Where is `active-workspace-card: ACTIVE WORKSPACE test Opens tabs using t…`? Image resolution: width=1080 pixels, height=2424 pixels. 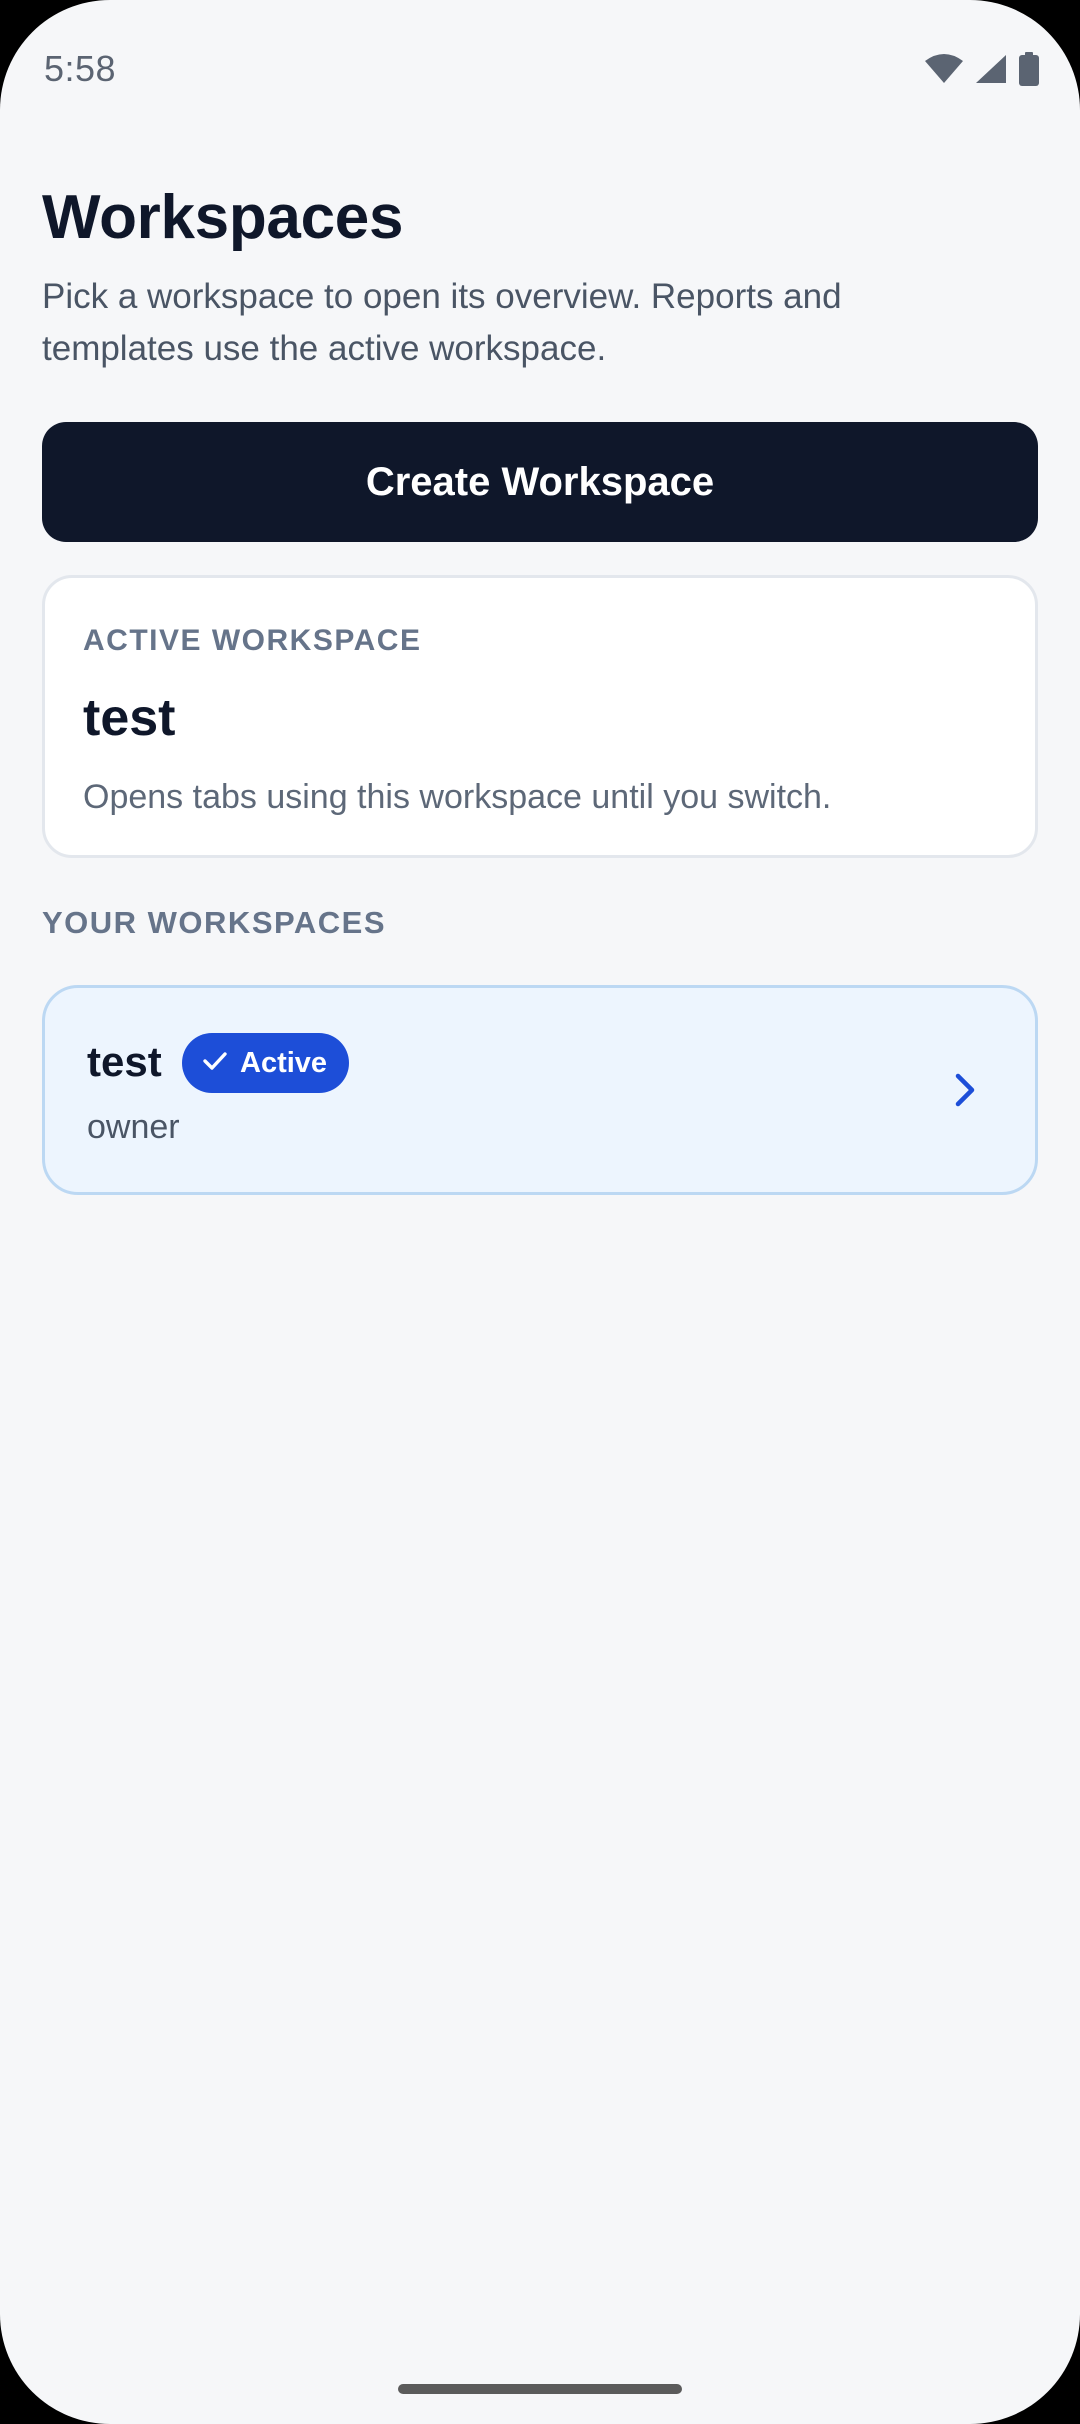
active-workspace-card: ACTIVE WORKSPACE test Opens tabs using t… is located at coordinates (540, 716).